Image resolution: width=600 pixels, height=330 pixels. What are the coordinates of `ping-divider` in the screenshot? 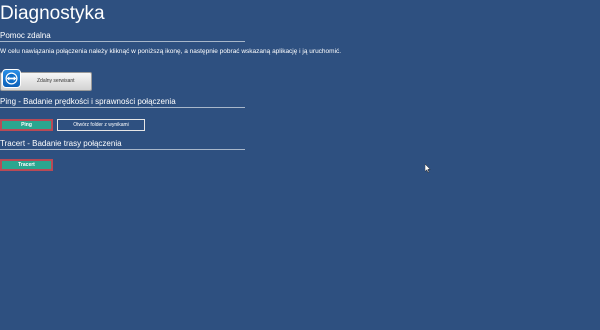 It's located at (122, 107).